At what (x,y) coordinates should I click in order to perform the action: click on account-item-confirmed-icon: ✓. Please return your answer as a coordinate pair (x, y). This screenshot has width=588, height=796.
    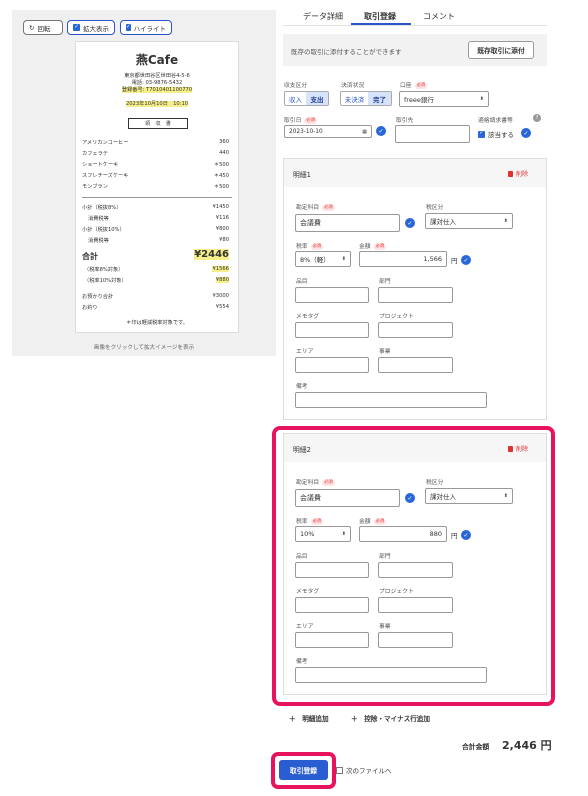
    Looking at the image, I should click on (410, 223).